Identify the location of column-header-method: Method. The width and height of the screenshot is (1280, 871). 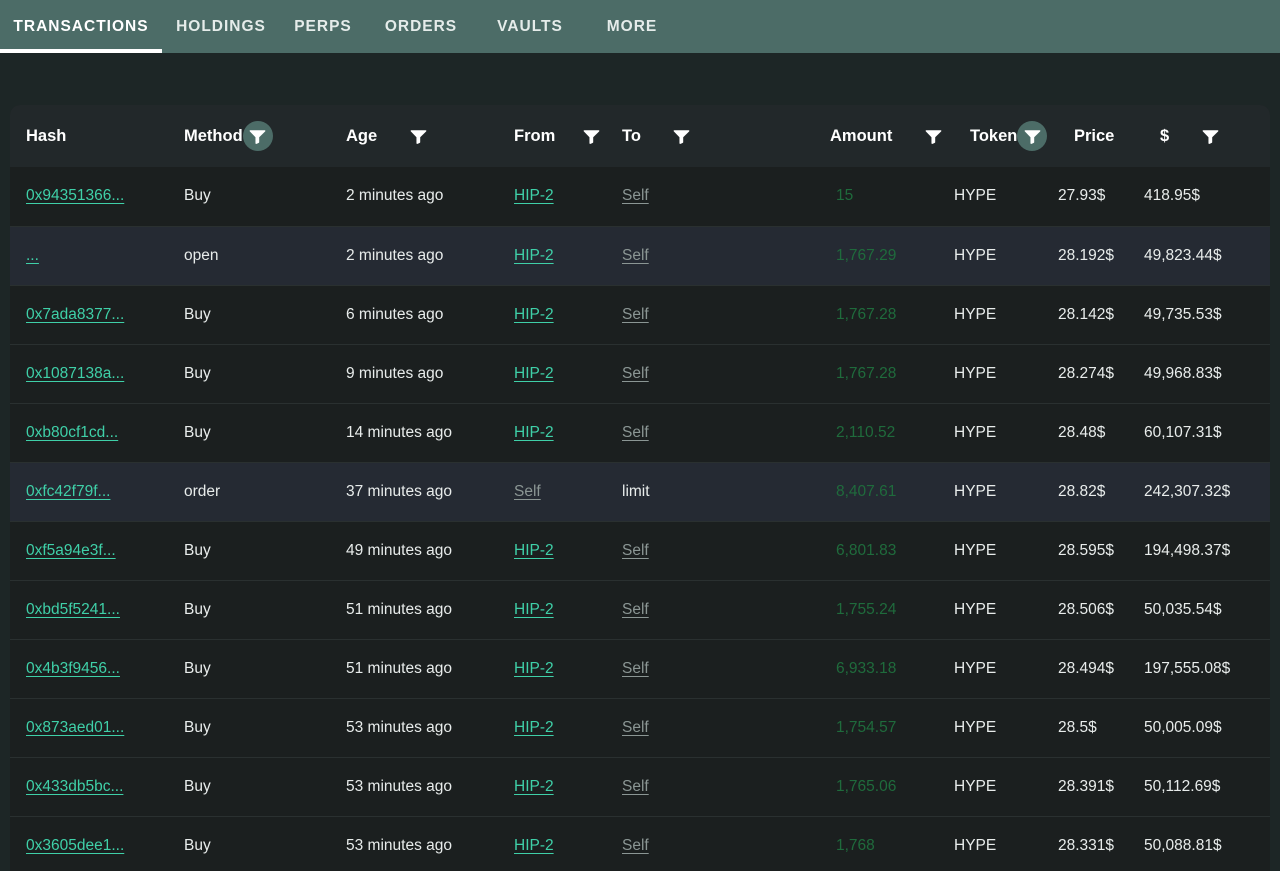
(249, 136).